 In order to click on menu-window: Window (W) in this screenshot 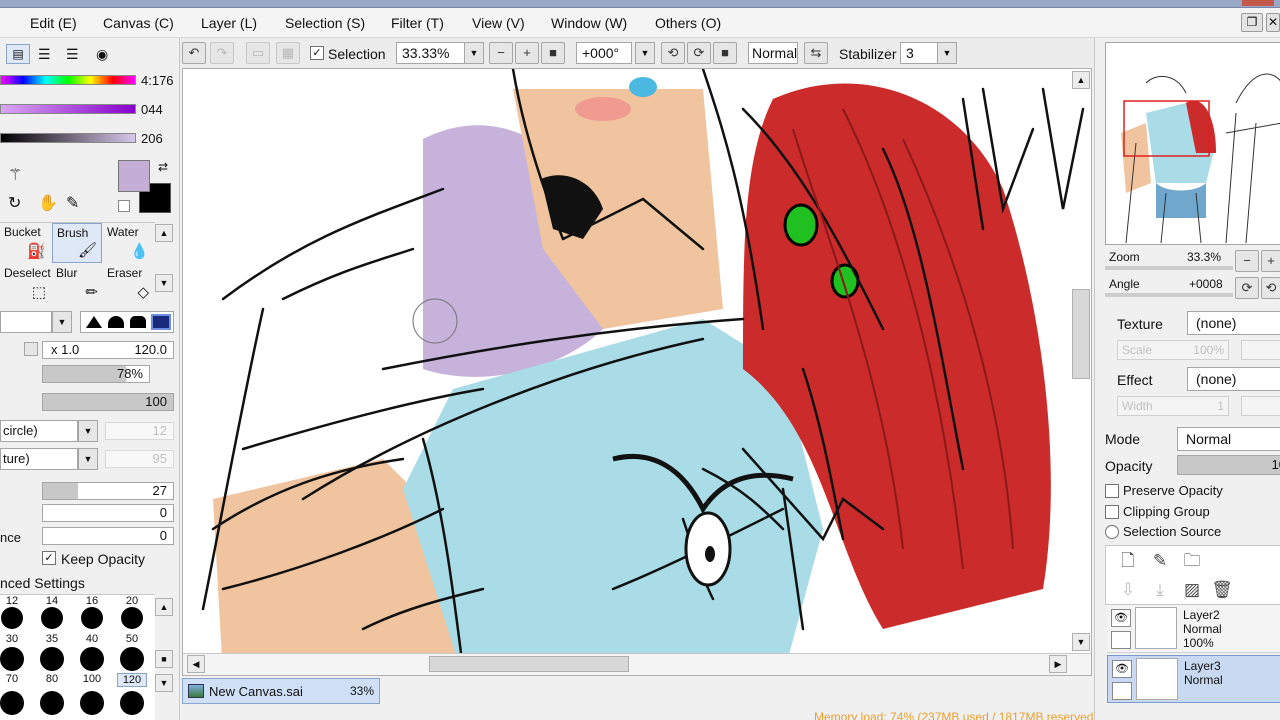, I will do `click(589, 23)`.